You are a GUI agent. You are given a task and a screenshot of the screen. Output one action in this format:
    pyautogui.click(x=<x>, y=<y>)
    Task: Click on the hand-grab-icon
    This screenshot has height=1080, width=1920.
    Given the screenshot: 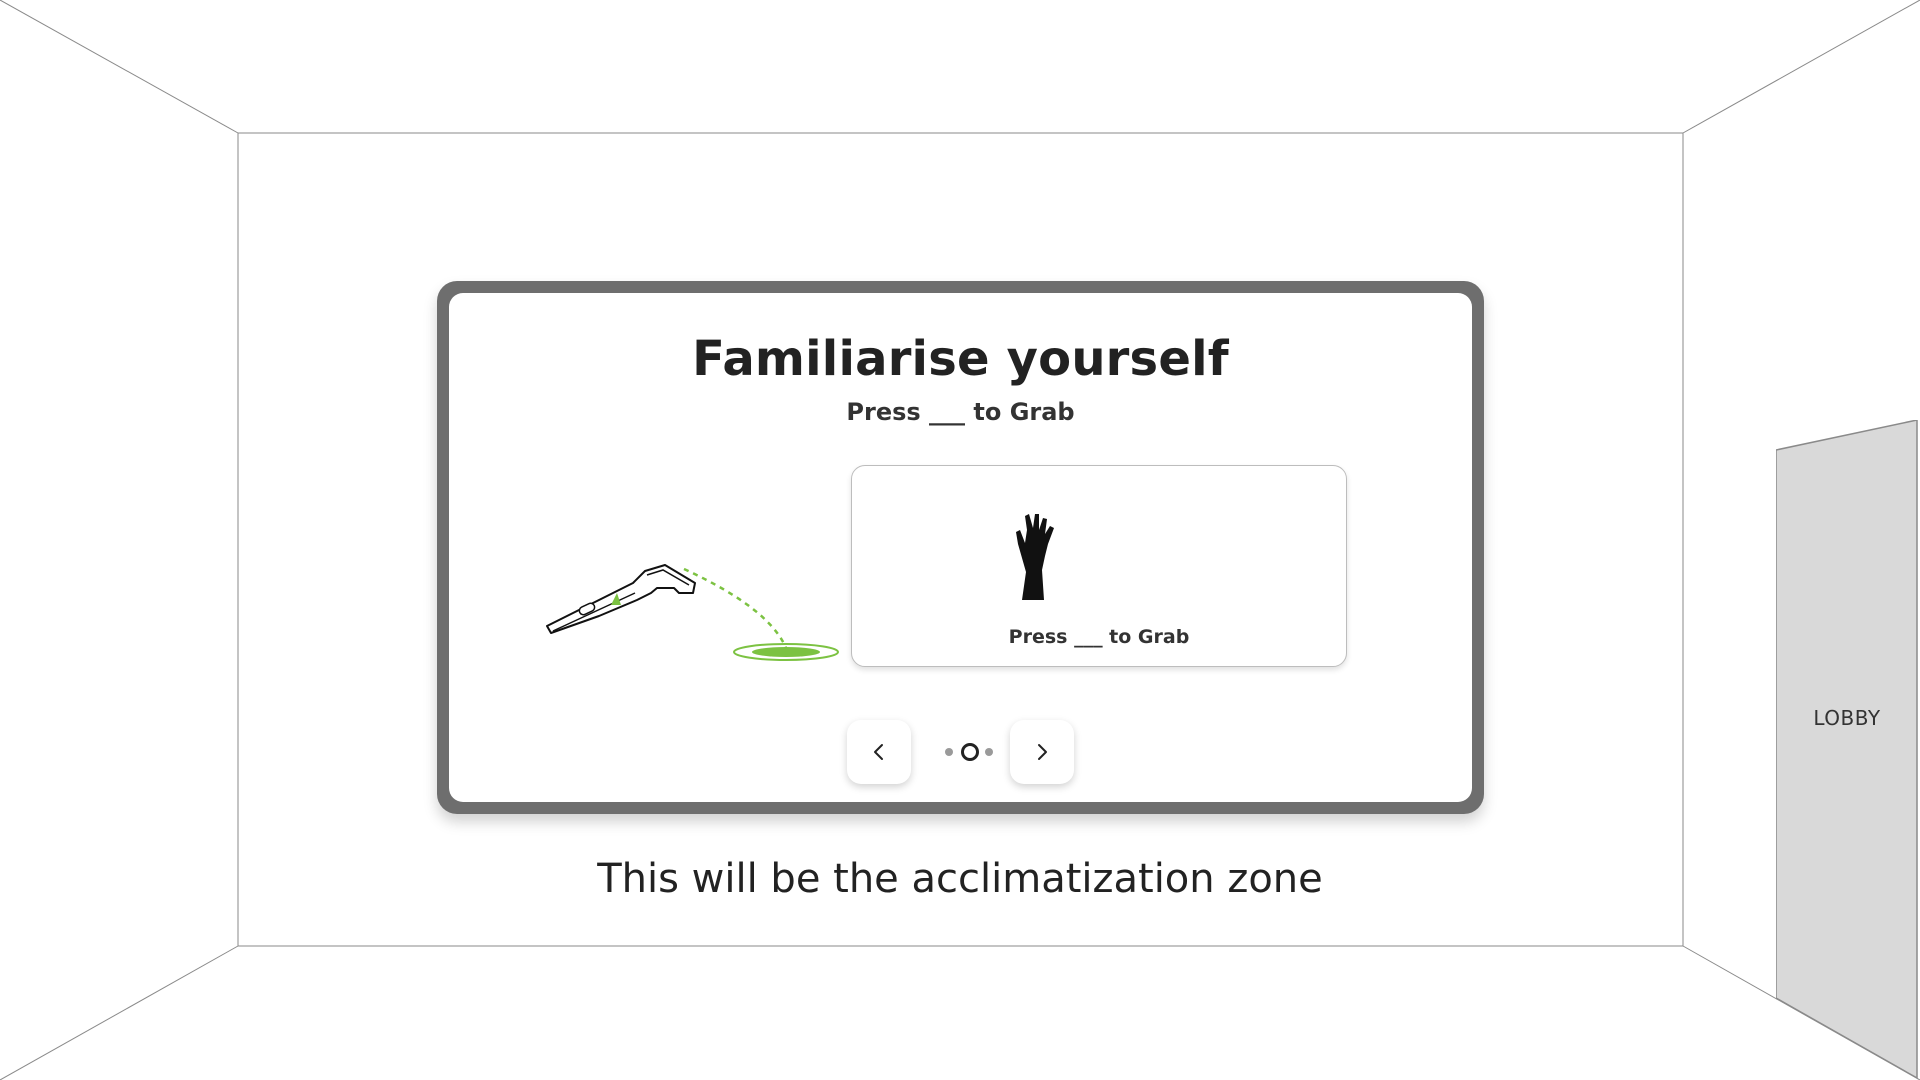 What is the action you would take?
    pyautogui.click(x=1035, y=557)
    